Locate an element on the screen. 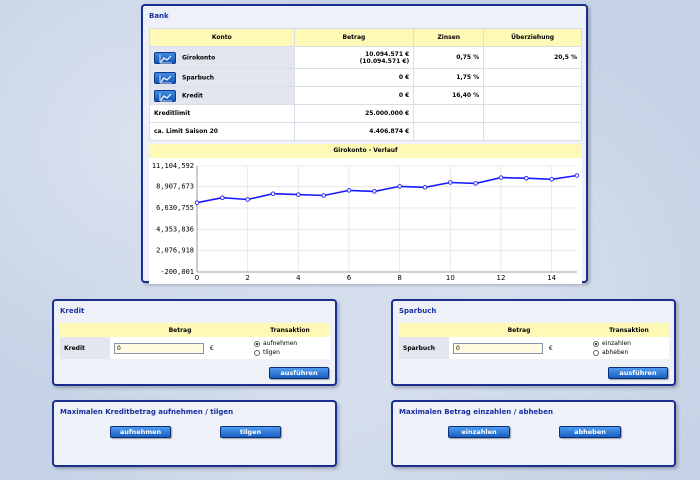 The height and width of the screenshot is (480, 700). girokonto-betrag: 10.094.571 € (10.094.571 €) is located at coordinates (354, 57).